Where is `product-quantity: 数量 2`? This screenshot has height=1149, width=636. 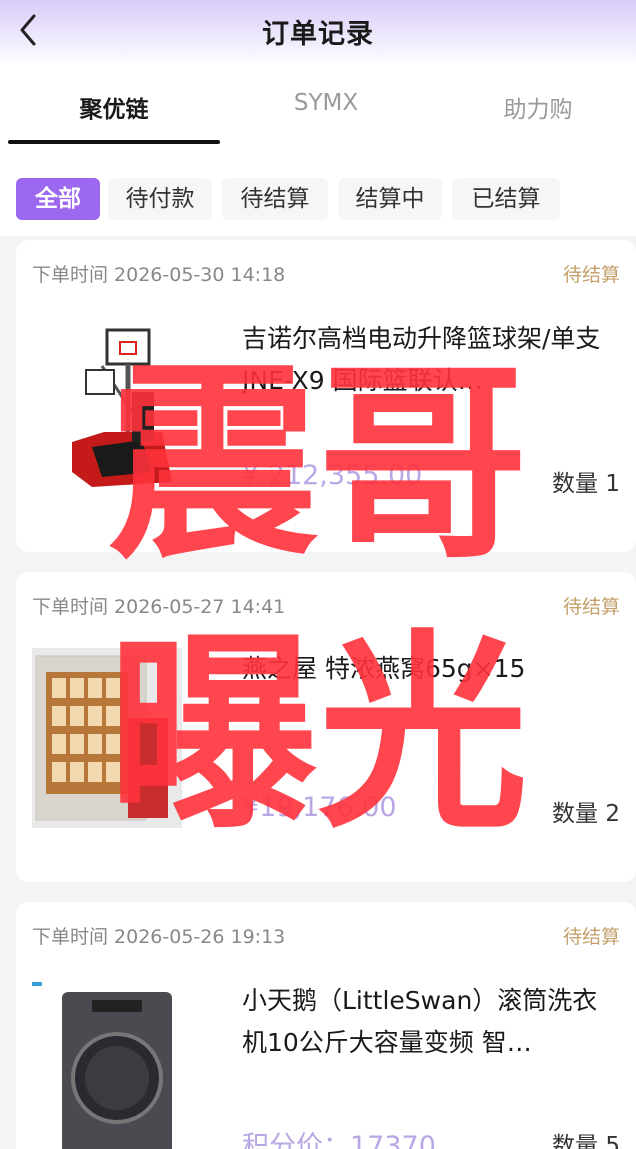
product-quantity: 数量 2 is located at coordinates (586, 814).